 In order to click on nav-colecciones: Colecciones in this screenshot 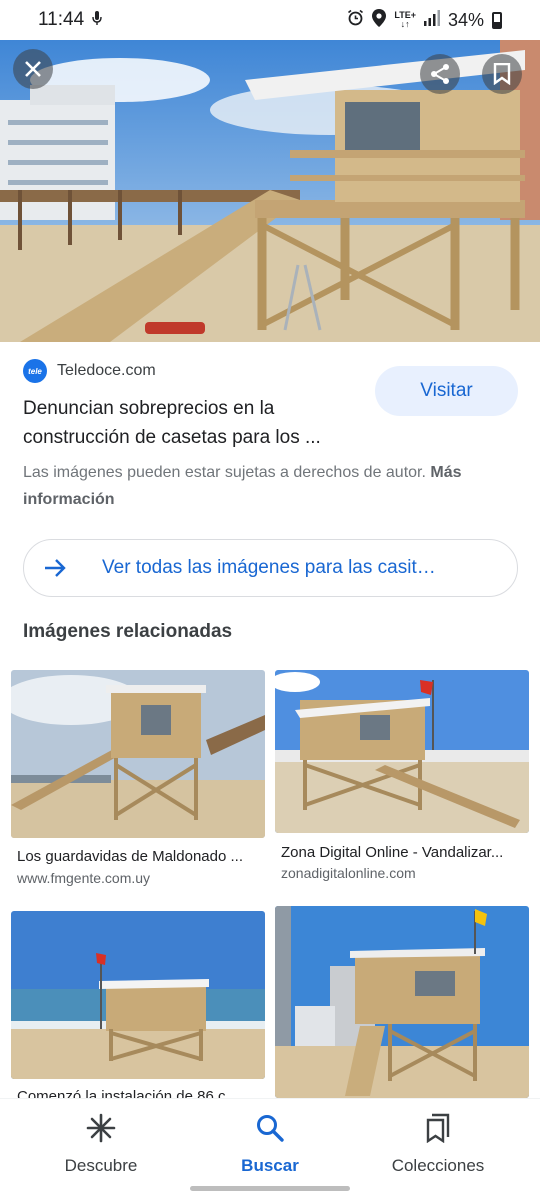, I will do `click(438, 1144)`.